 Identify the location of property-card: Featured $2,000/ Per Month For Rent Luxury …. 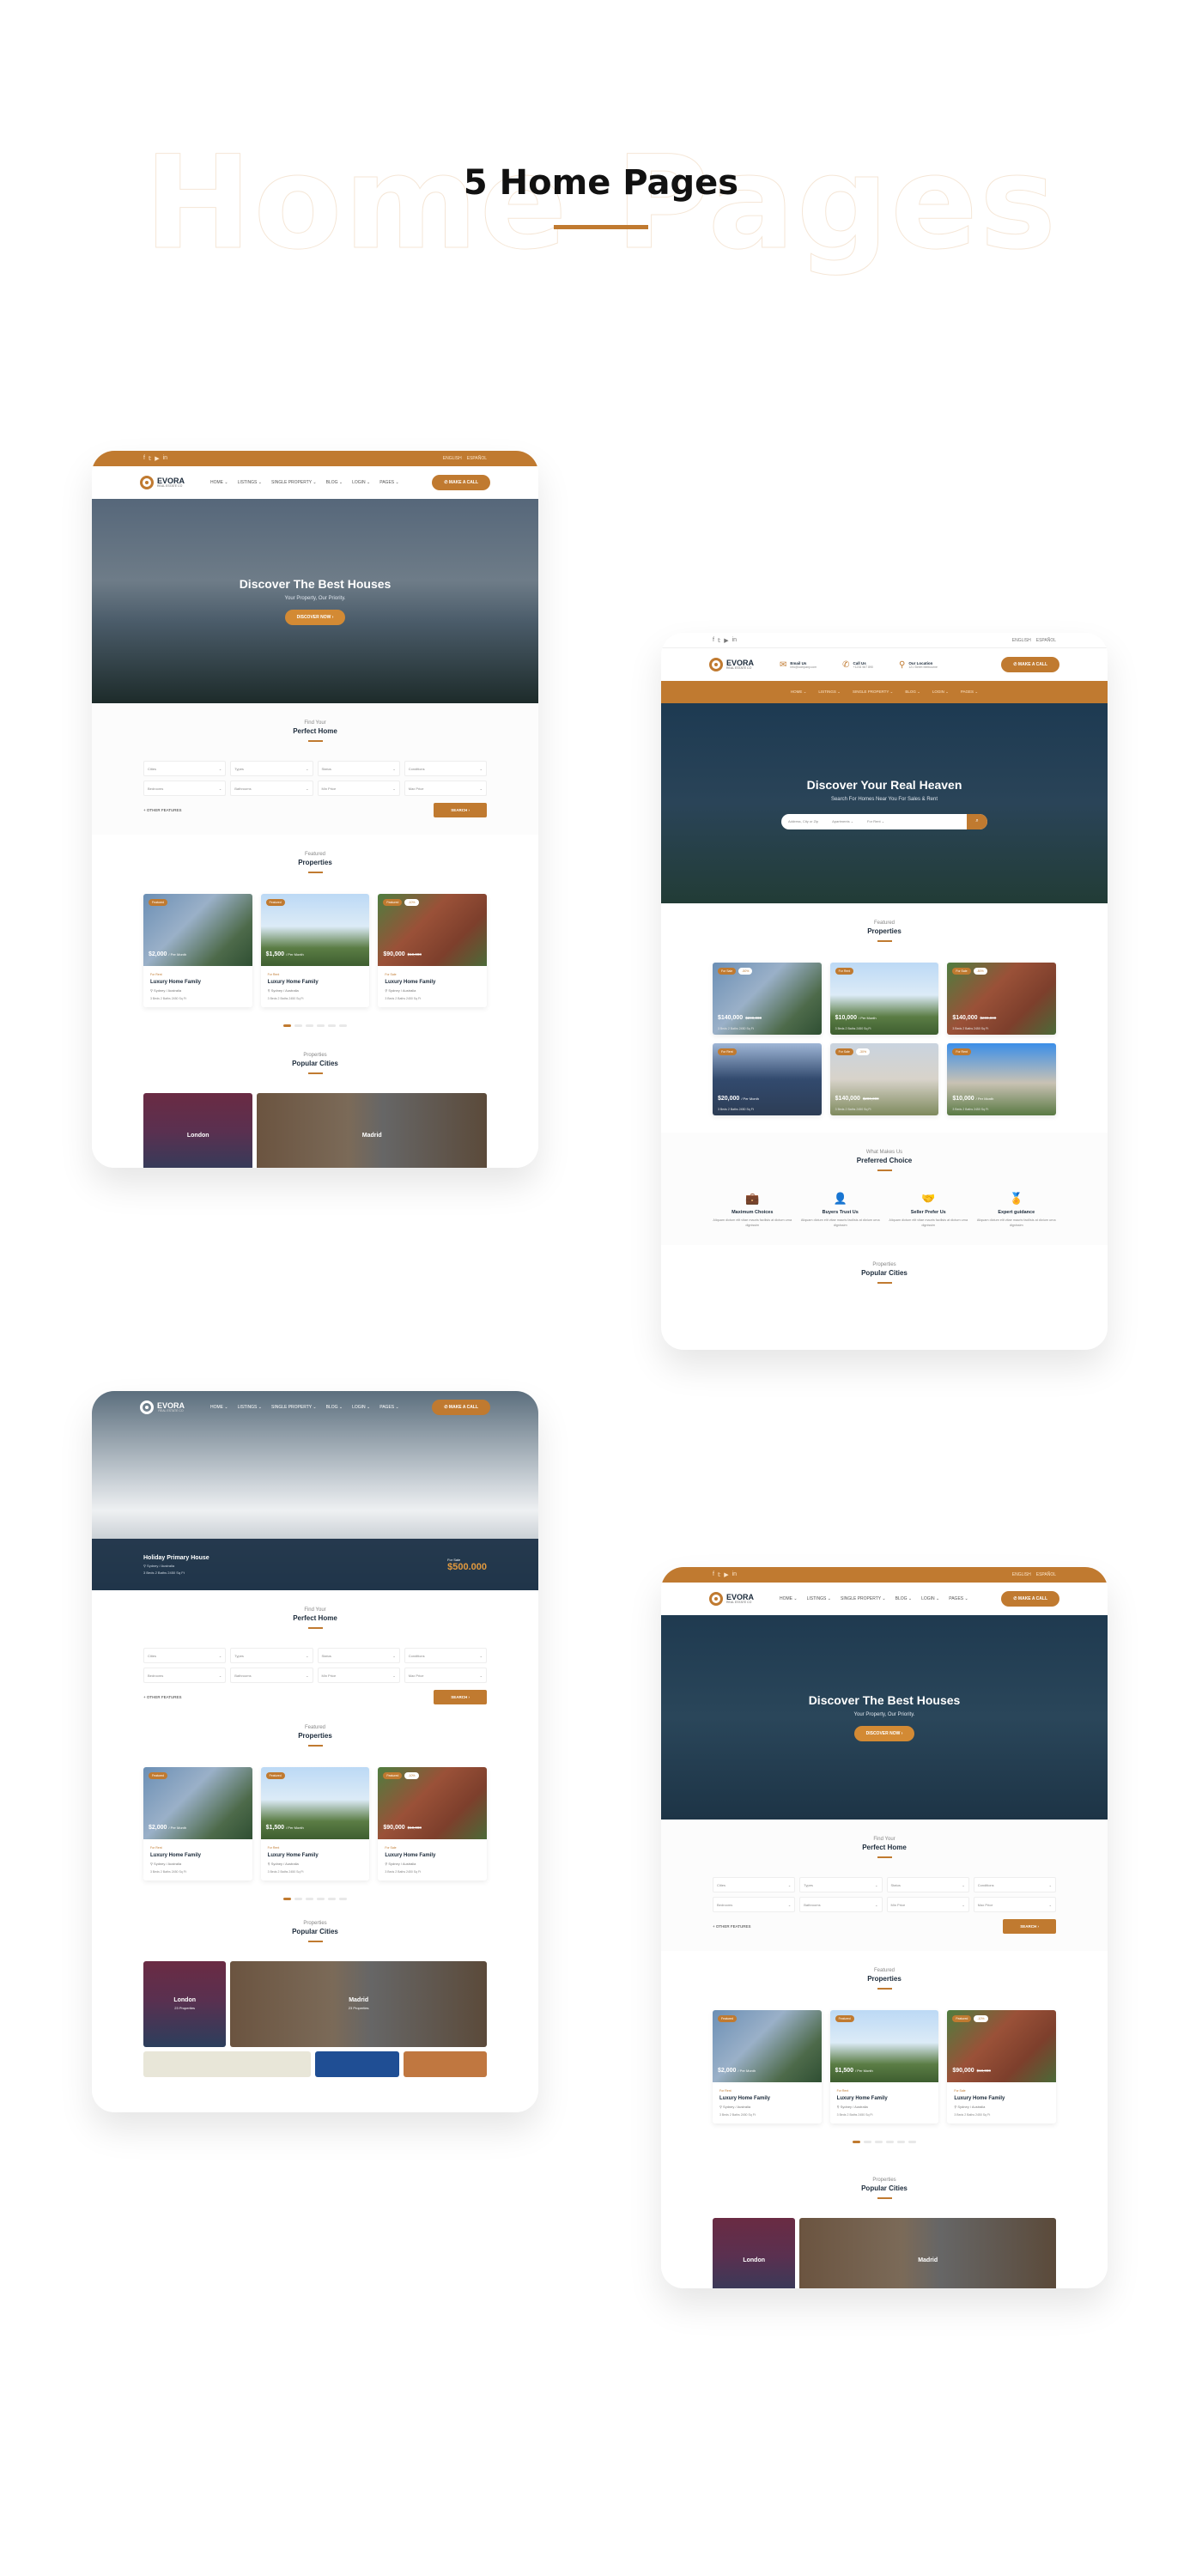
(197, 1823).